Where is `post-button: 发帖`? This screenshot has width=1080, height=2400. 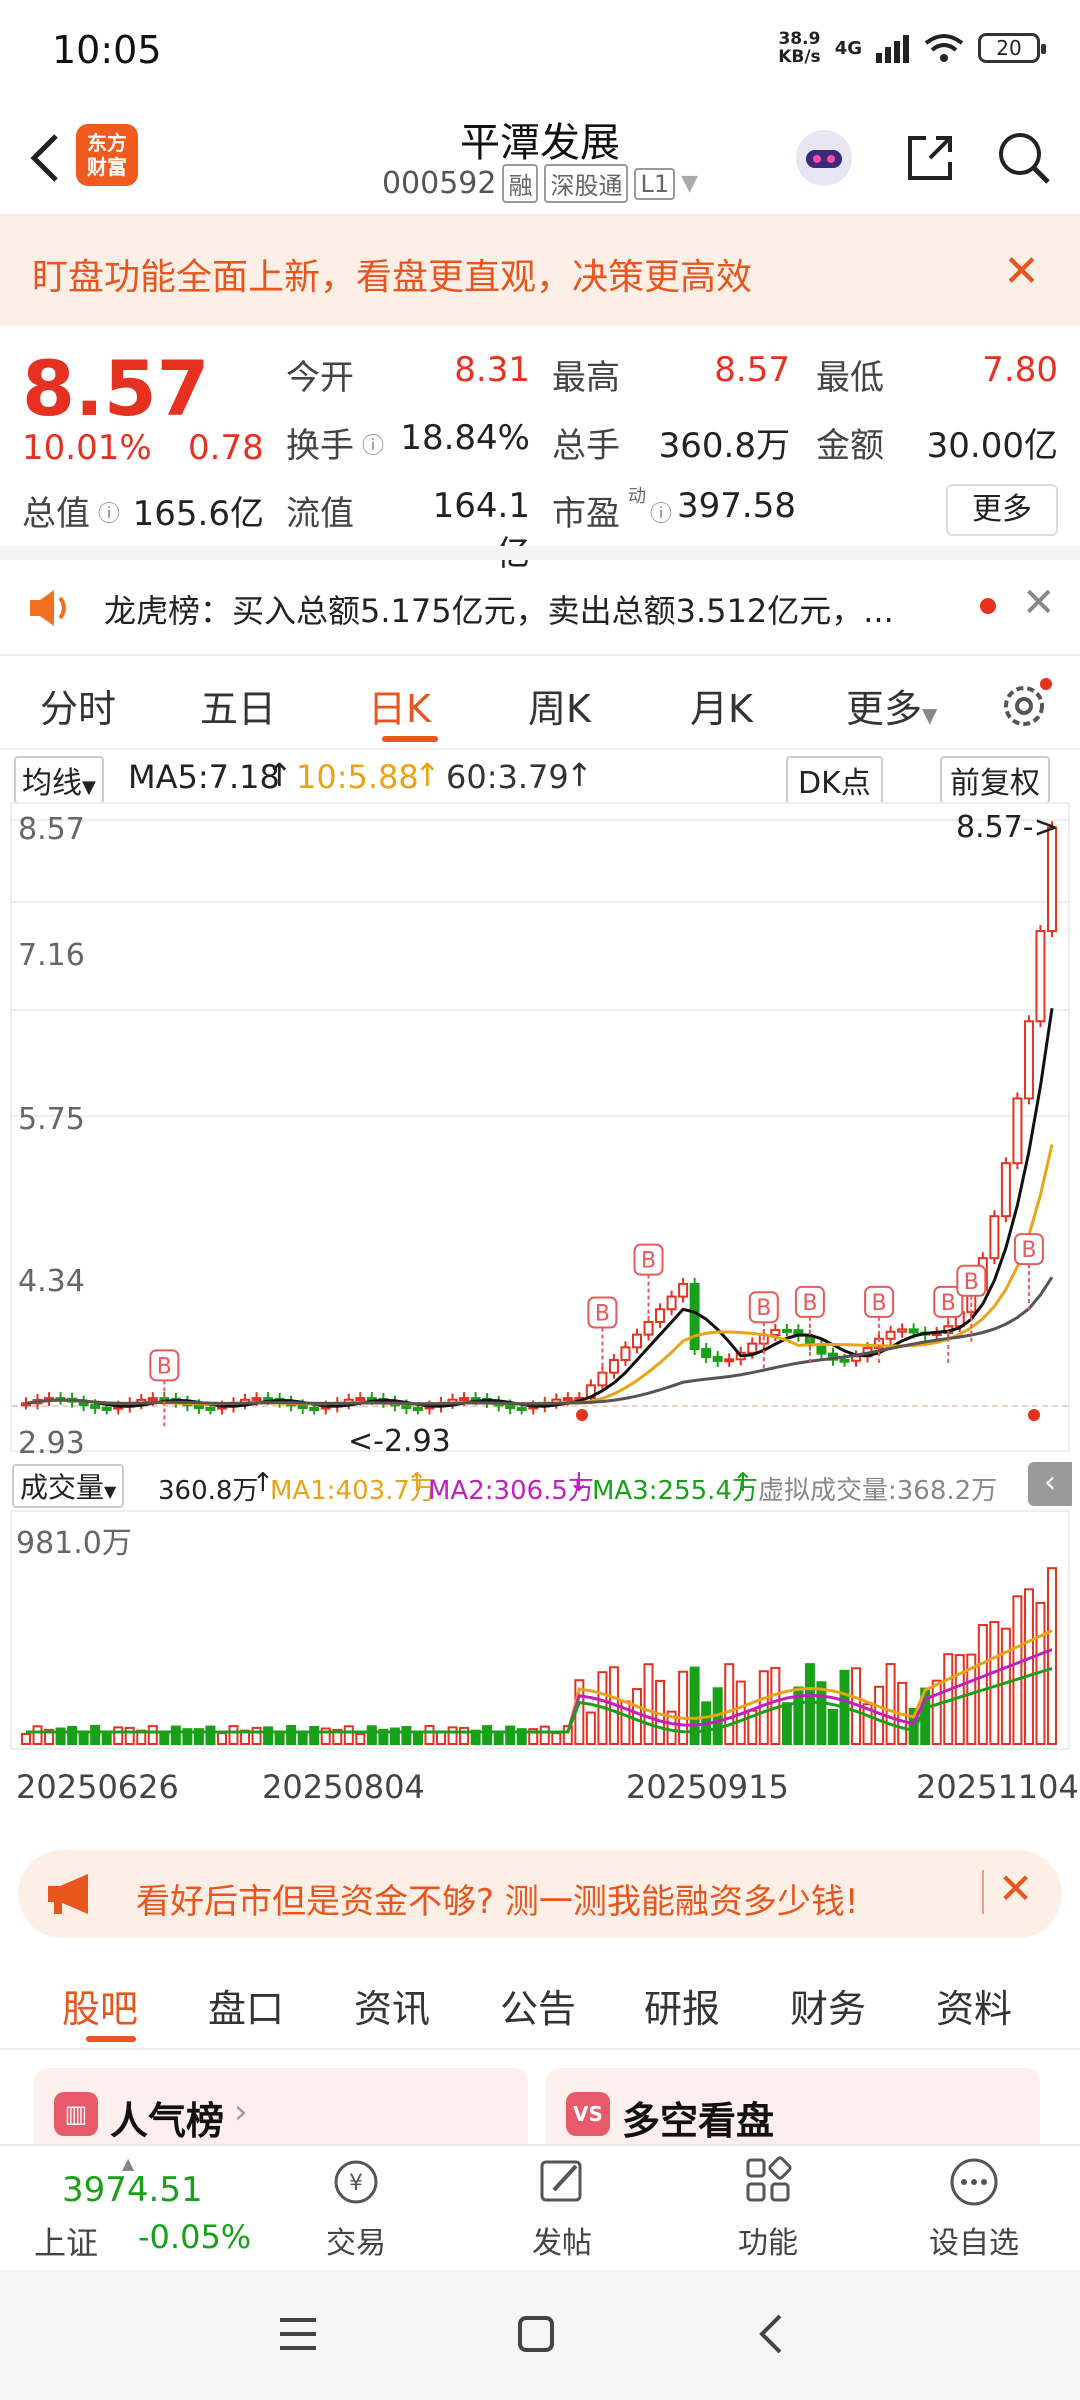
post-button: 发帖 is located at coordinates (562, 2208).